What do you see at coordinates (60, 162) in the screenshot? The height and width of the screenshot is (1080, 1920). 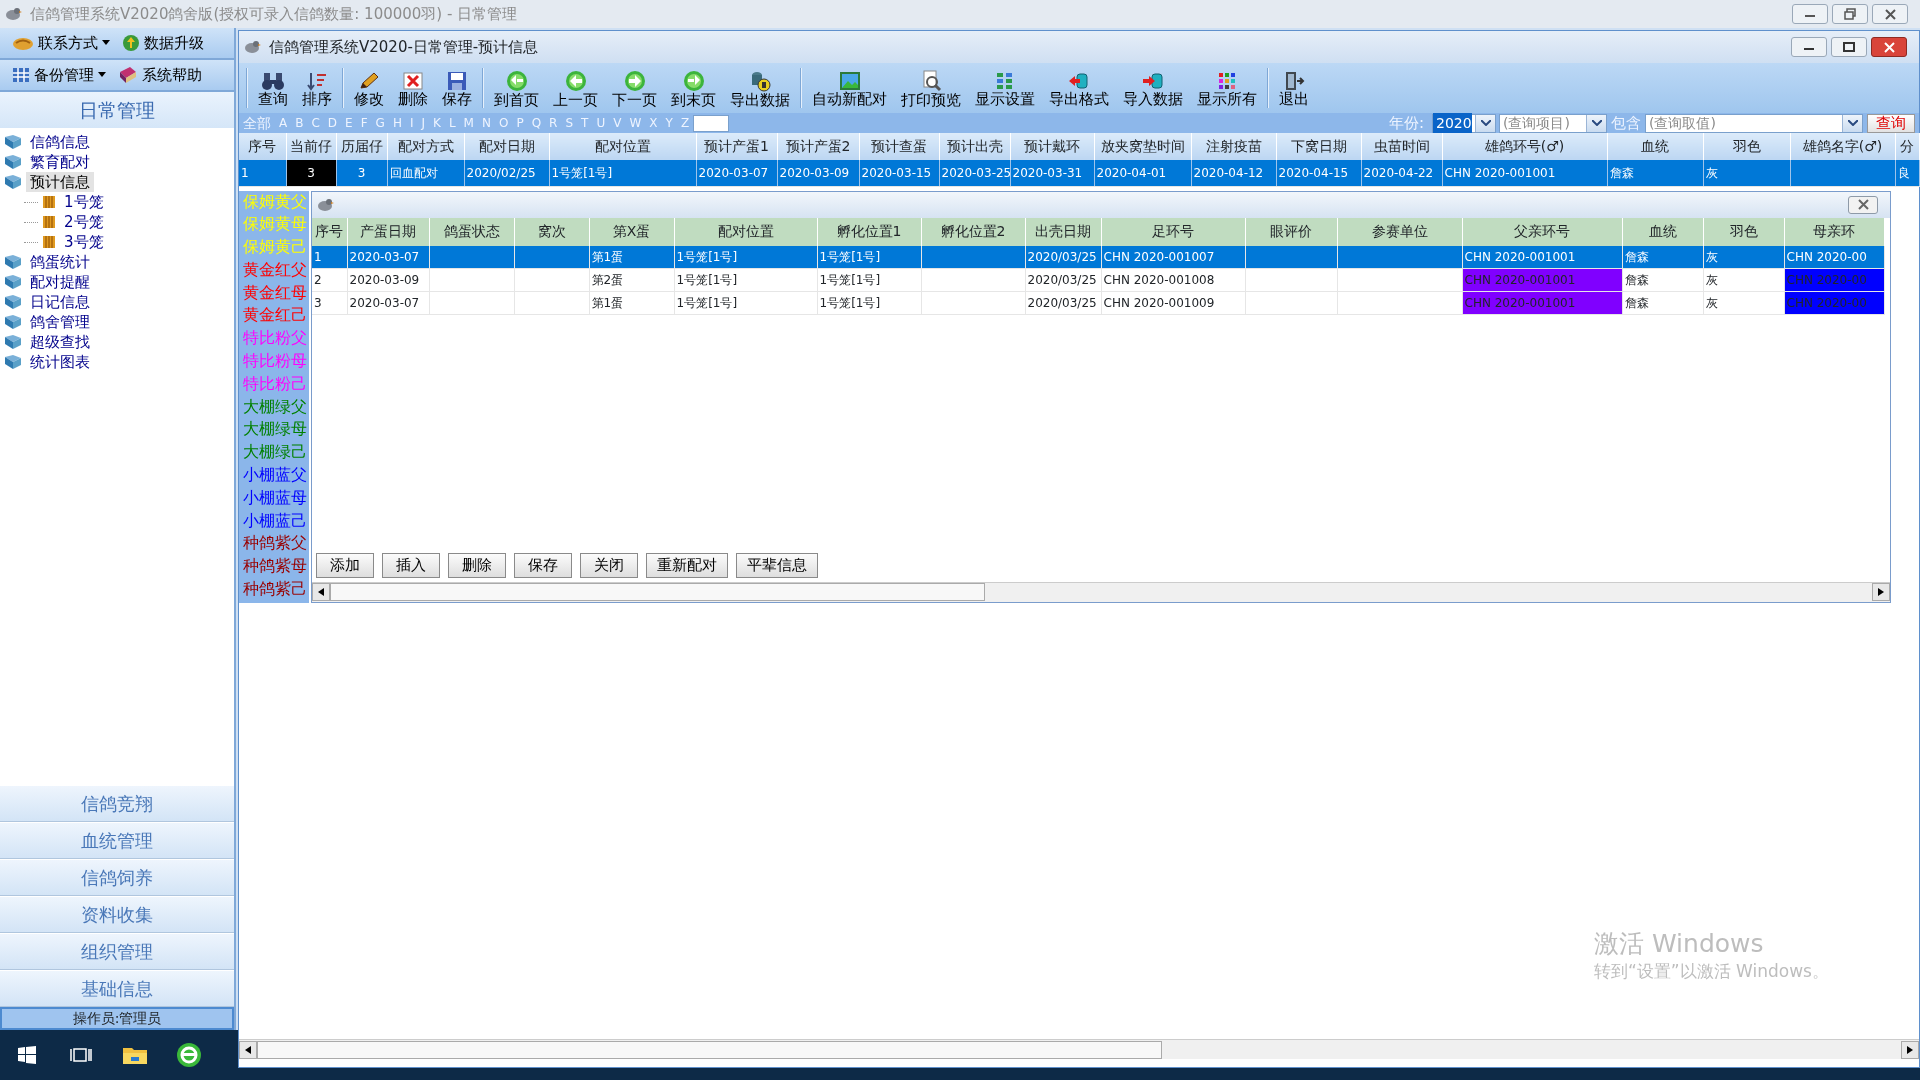 I see `tree-item: 繁育配对` at bounding box center [60, 162].